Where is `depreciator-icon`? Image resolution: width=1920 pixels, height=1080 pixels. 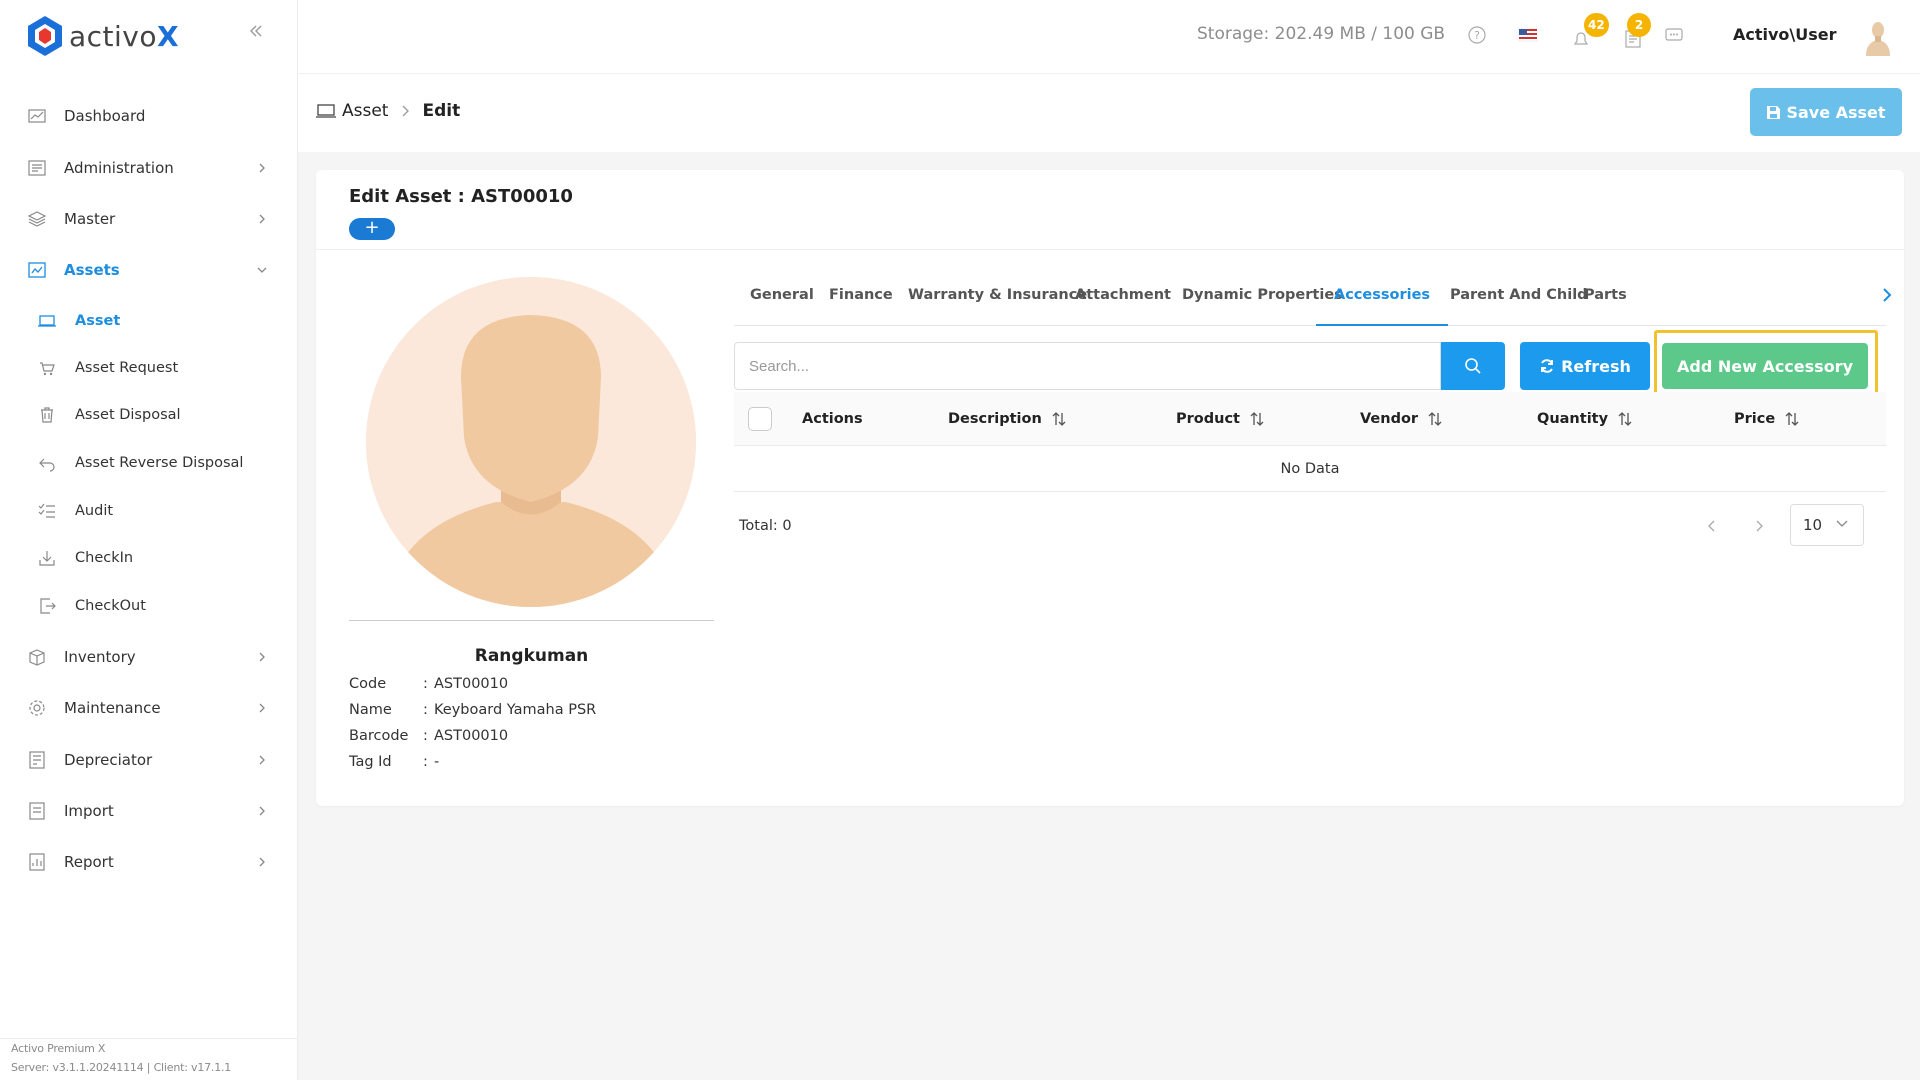
depreciator-icon is located at coordinates (37, 760).